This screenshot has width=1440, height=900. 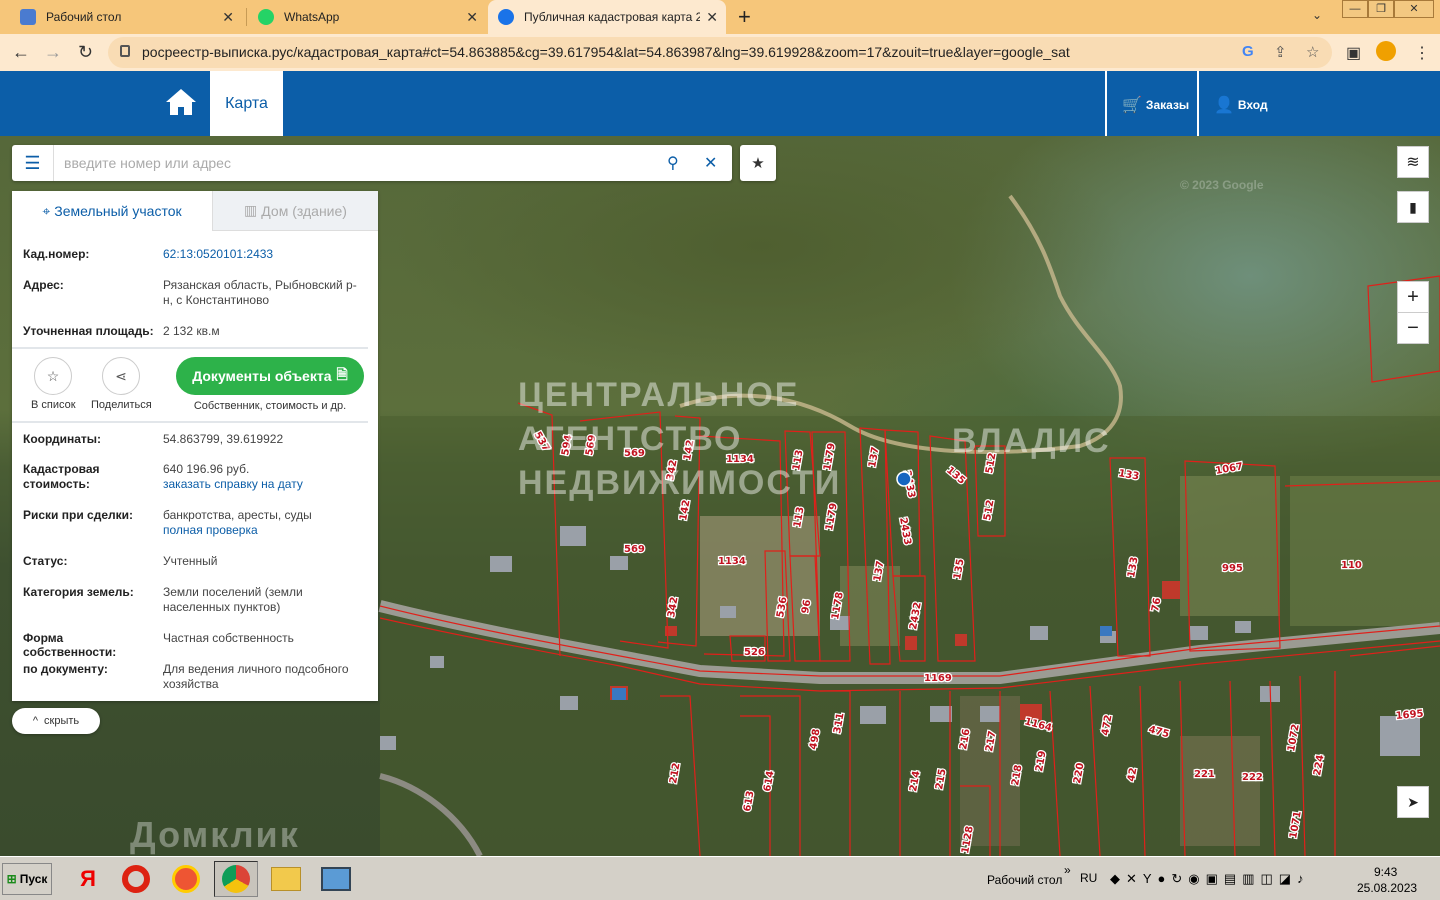 I want to click on tab-search-chevron-icon: ⌄, so click(x=1317, y=15).